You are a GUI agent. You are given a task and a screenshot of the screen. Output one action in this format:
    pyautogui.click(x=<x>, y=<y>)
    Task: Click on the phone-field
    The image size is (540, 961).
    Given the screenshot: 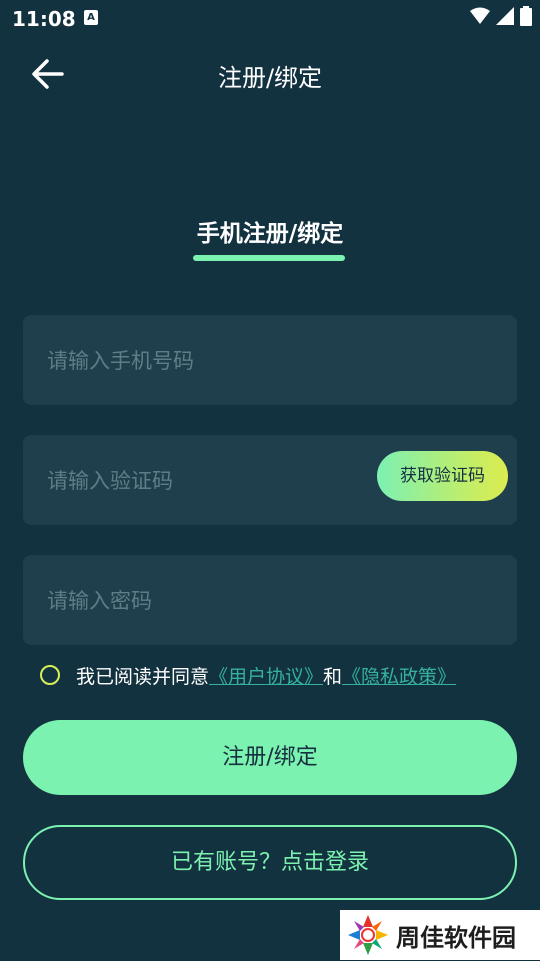 What is the action you would take?
    pyautogui.click(x=270, y=361)
    